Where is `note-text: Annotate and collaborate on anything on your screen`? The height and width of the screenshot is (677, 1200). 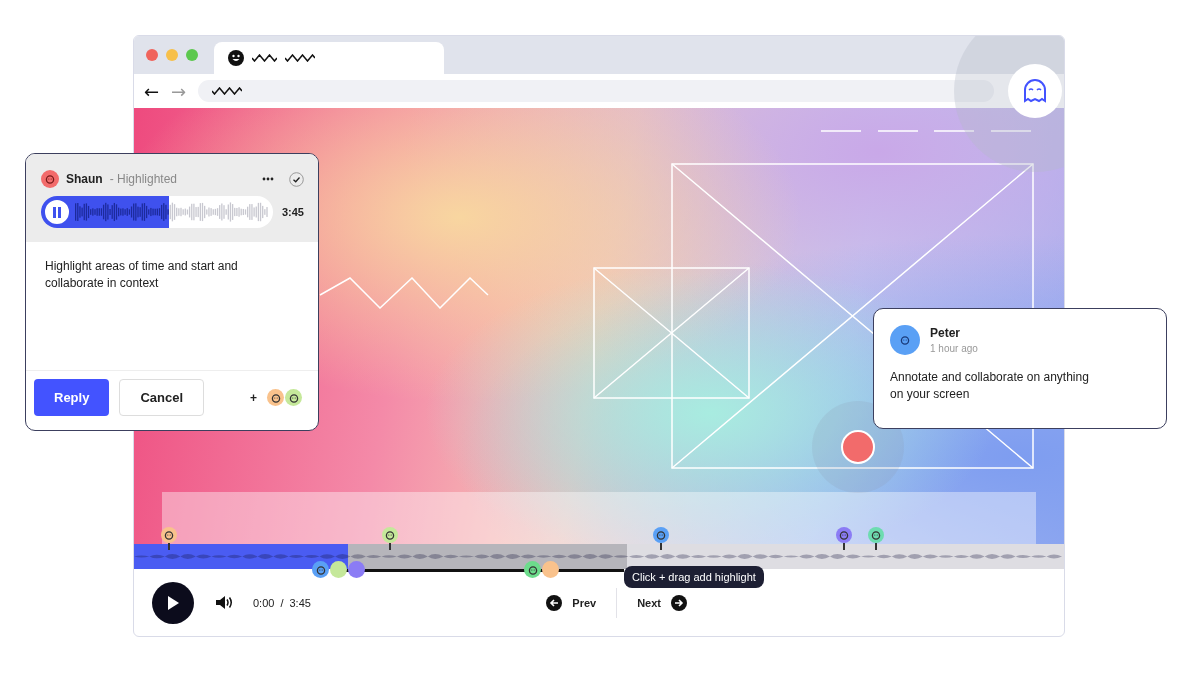 note-text: Annotate and collaborate on anything on your screen is located at coordinates (990, 386).